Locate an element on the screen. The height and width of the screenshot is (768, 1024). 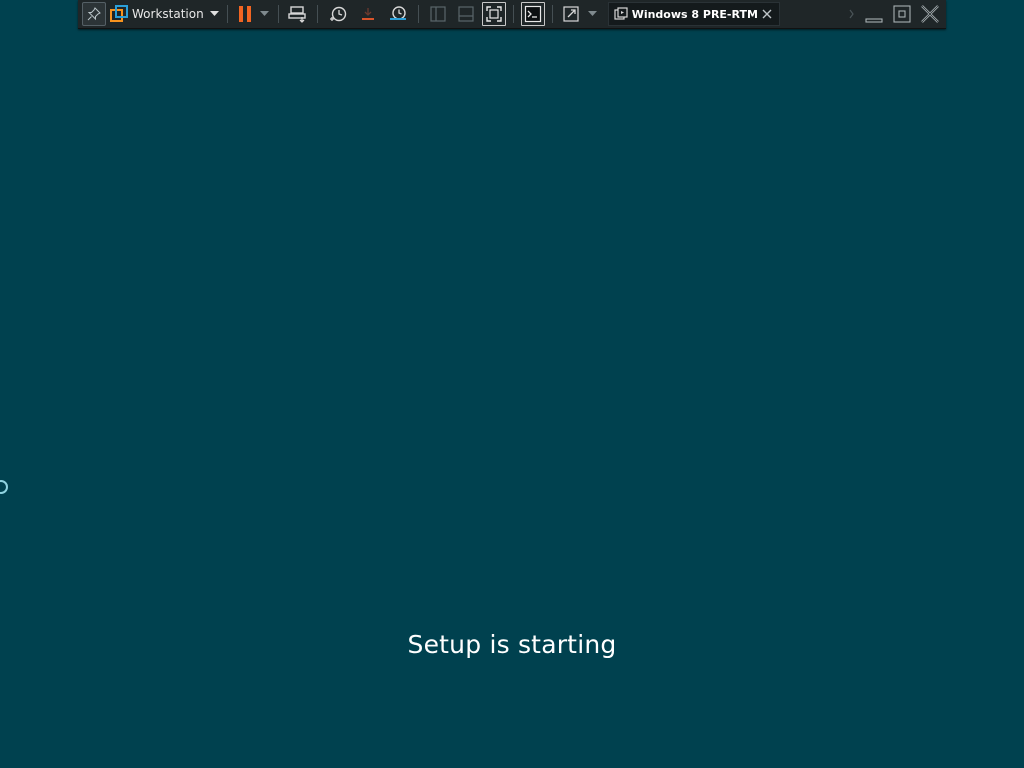
show-library-icon is located at coordinates (438, 14).